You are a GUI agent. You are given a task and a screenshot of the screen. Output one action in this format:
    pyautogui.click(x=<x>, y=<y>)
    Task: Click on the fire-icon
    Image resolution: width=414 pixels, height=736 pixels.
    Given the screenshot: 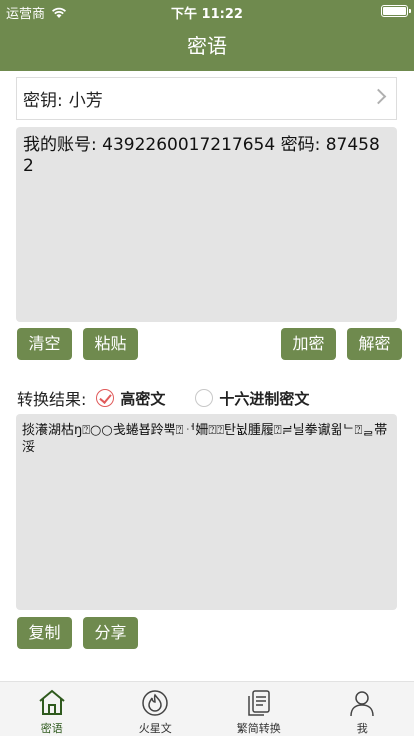 What is the action you would take?
    pyautogui.click(x=155, y=703)
    